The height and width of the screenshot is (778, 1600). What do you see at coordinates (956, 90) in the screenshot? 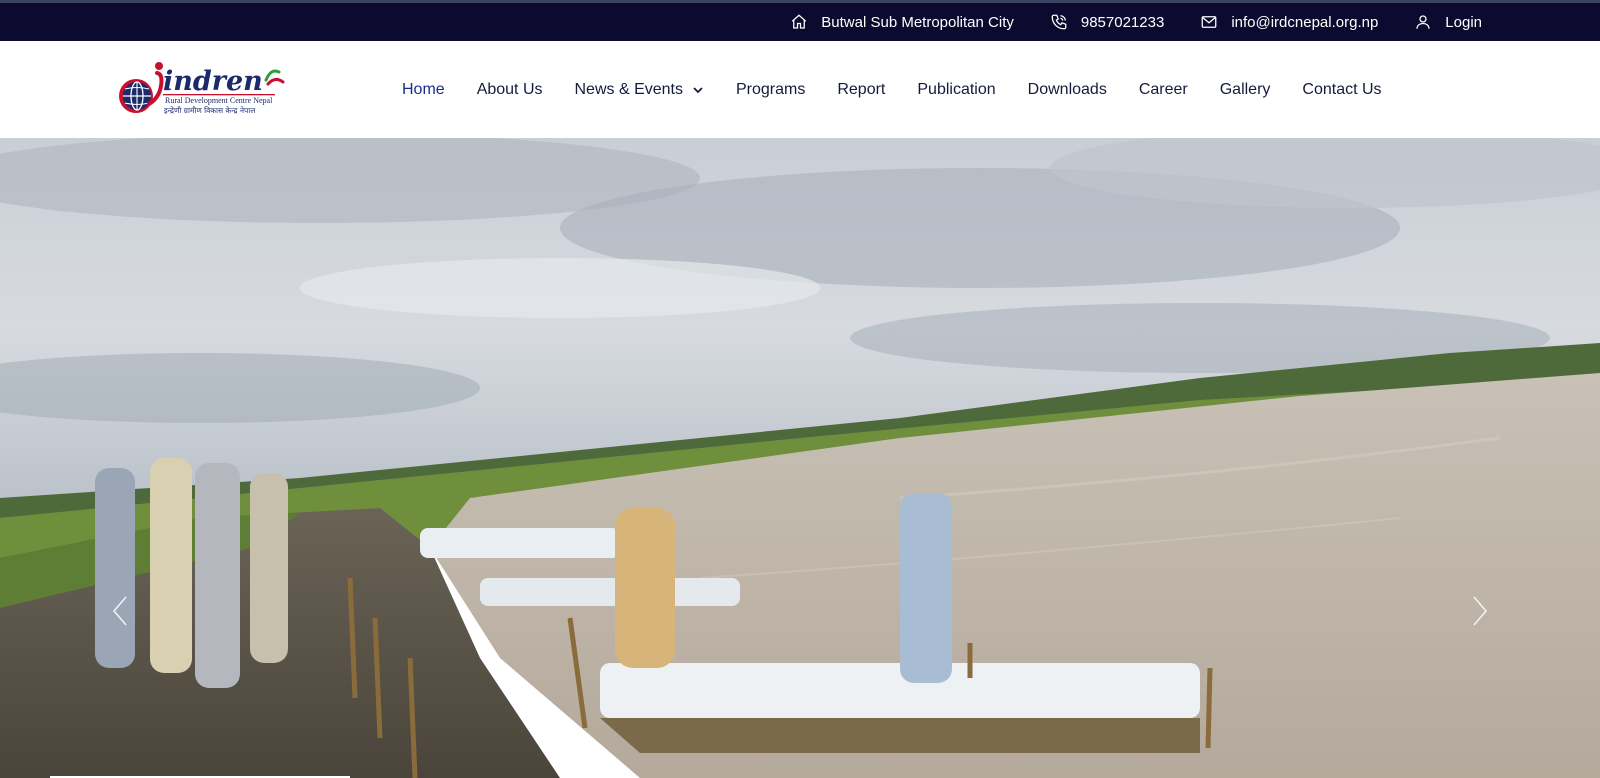
I see `nav-publication: Publication` at bounding box center [956, 90].